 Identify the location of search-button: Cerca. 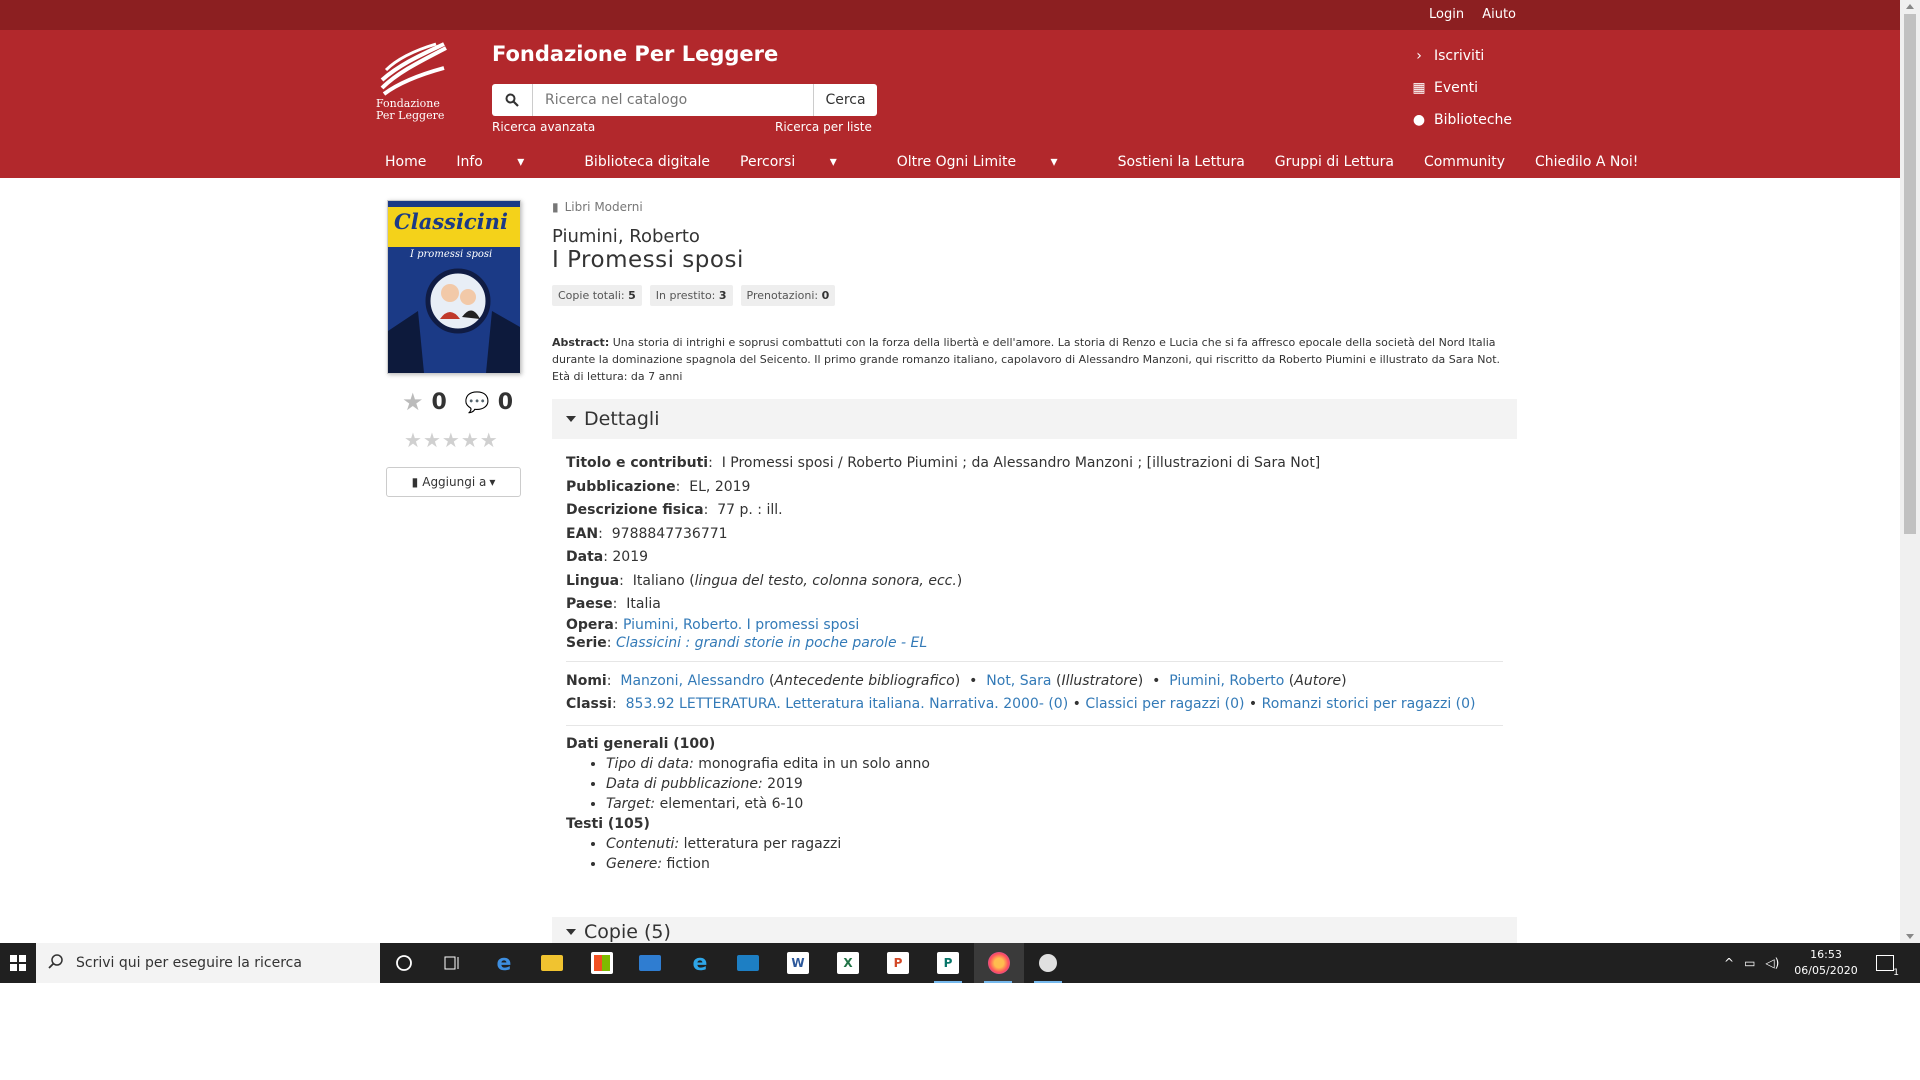
(845, 100).